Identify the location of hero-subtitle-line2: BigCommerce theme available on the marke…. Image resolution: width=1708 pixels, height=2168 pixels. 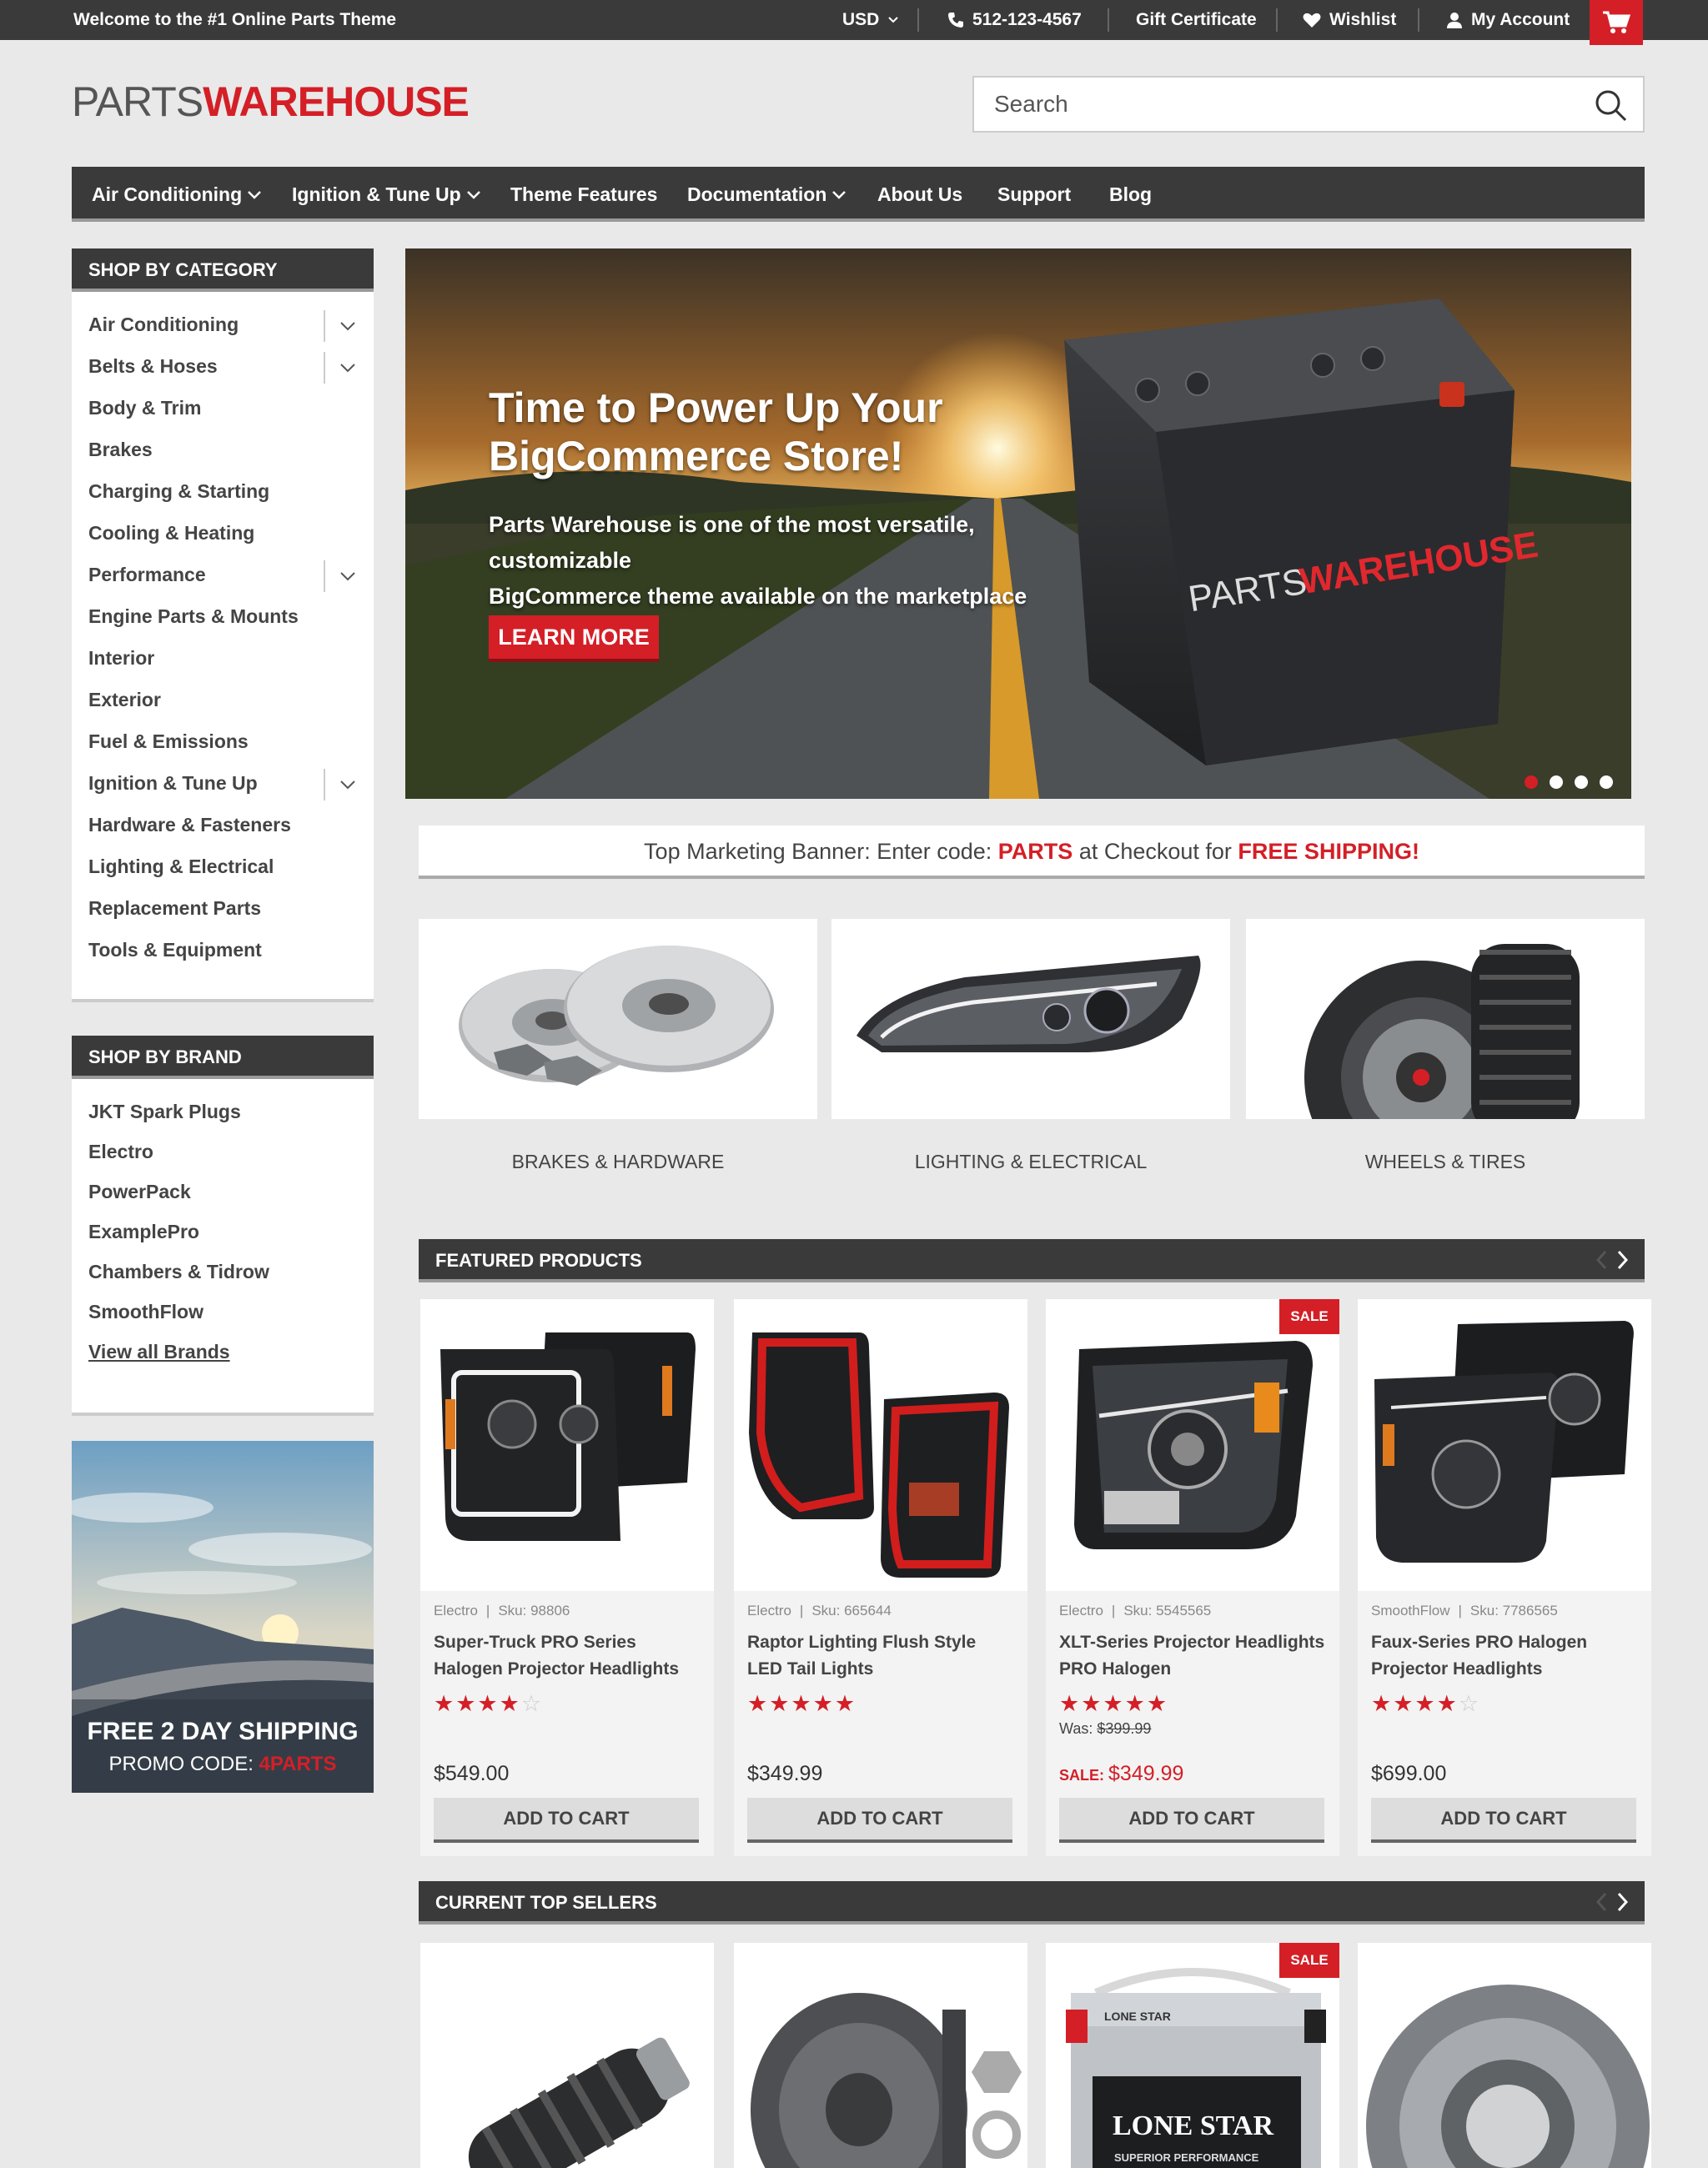
(758, 596).